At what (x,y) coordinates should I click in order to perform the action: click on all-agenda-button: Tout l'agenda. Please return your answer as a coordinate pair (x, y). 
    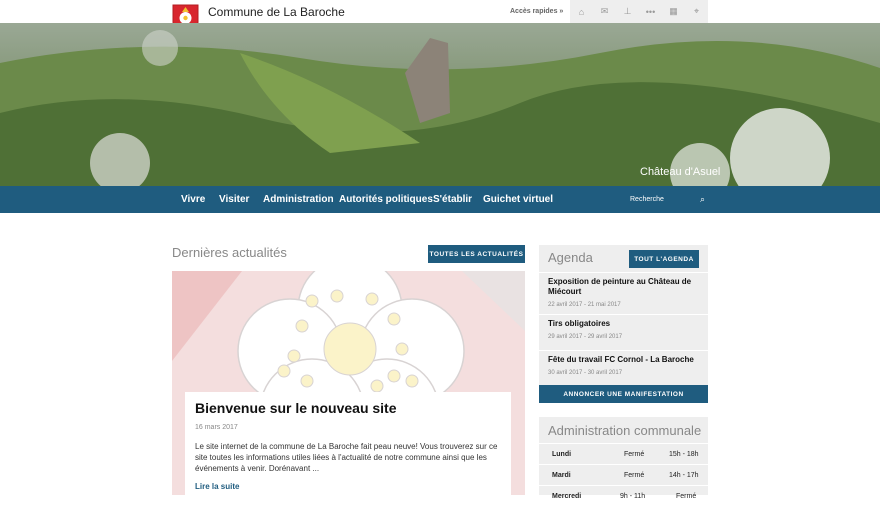
    Looking at the image, I should click on (664, 259).